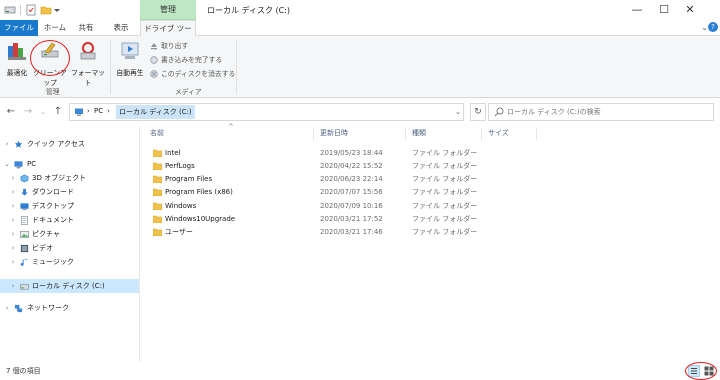 The height and width of the screenshot is (380, 720). What do you see at coordinates (53, 206) in the screenshot?
I see `tree-label: デスクトップ` at bounding box center [53, 206].